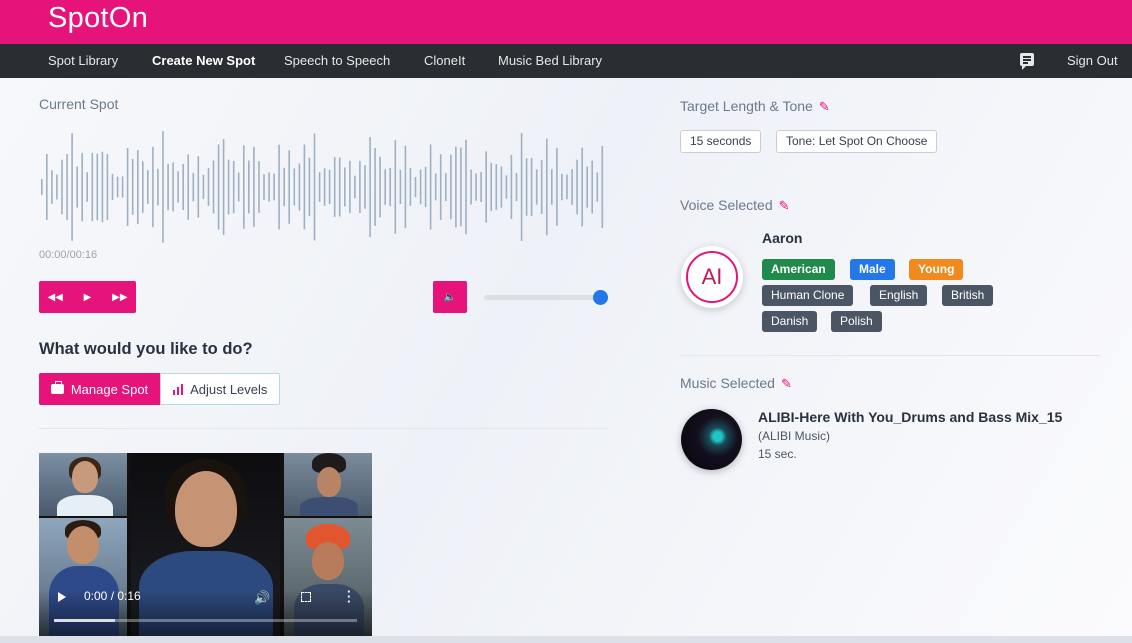 Image resolution: width=1132 pixels, height=643 pixels. Describe the element at coordinates (450, 297) in the screenshot. I see `volume-icon: 🔈` at that location.